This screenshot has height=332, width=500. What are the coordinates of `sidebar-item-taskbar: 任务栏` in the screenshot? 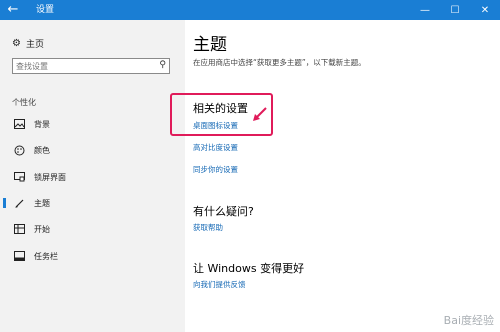 It's located at (92, 256).